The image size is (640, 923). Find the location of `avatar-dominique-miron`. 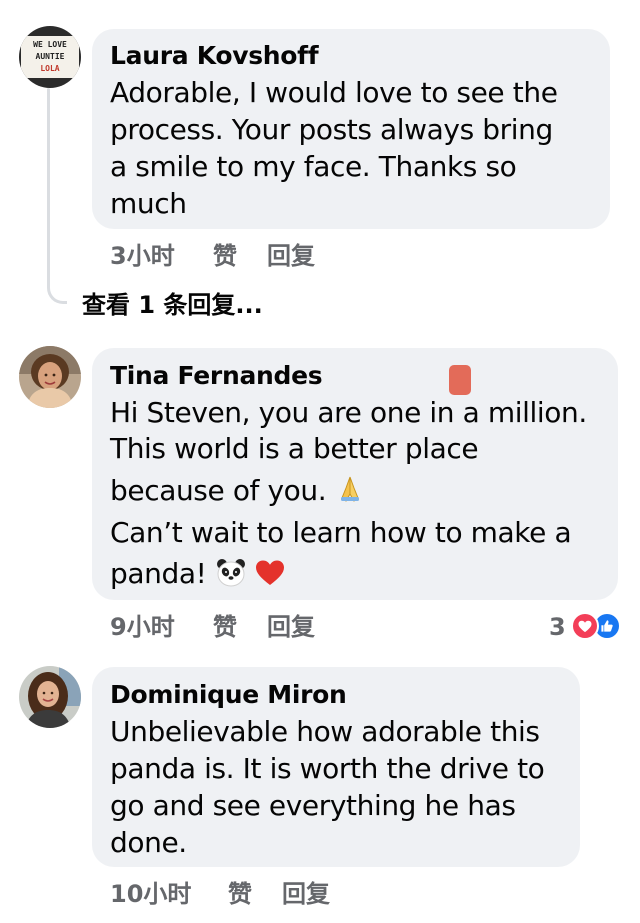

avatar-dominique-miron is located at coordinates (50, 697).